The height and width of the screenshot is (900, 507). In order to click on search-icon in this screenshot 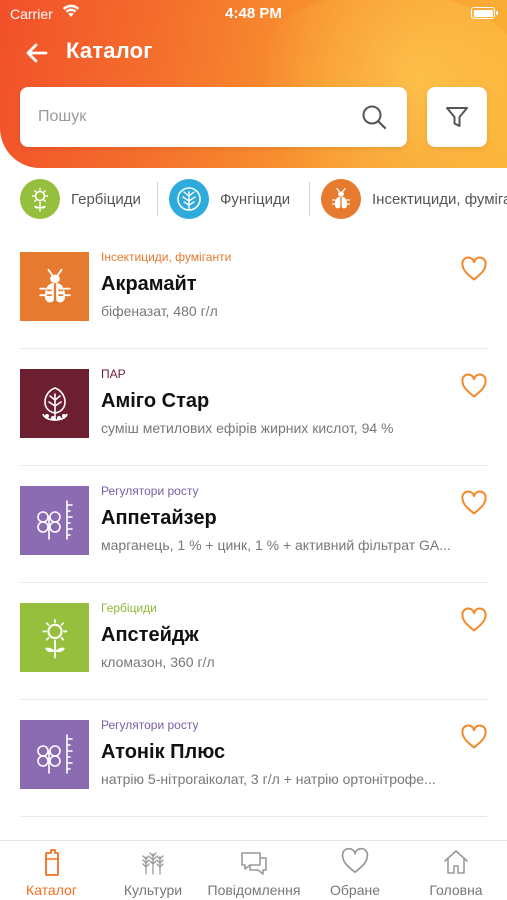, I will do `click(374, 117)`.